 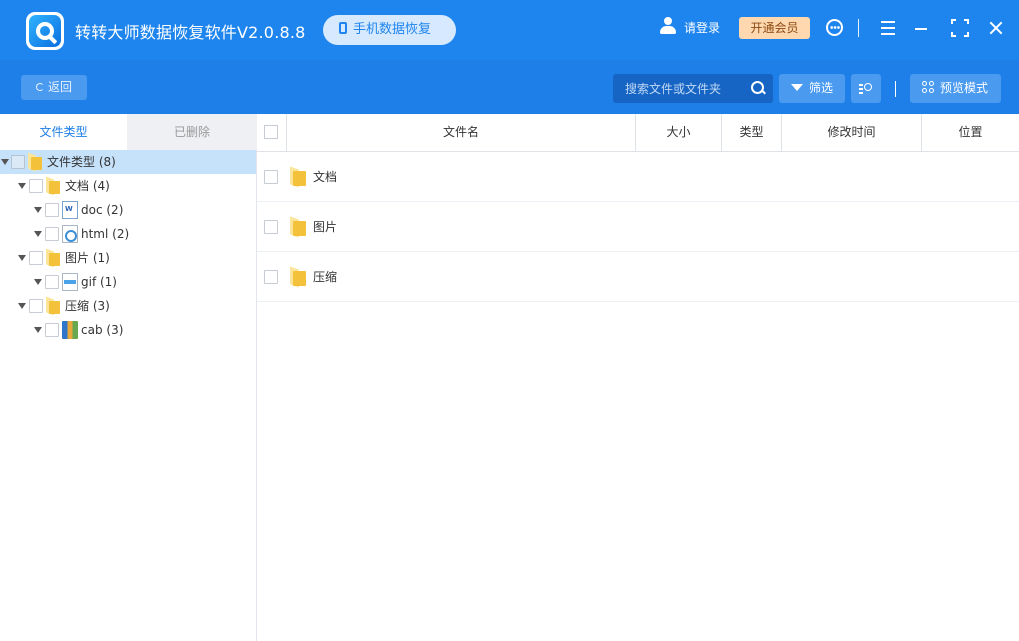 I want to click on word-doc-icon, so click(x=70, y=210).